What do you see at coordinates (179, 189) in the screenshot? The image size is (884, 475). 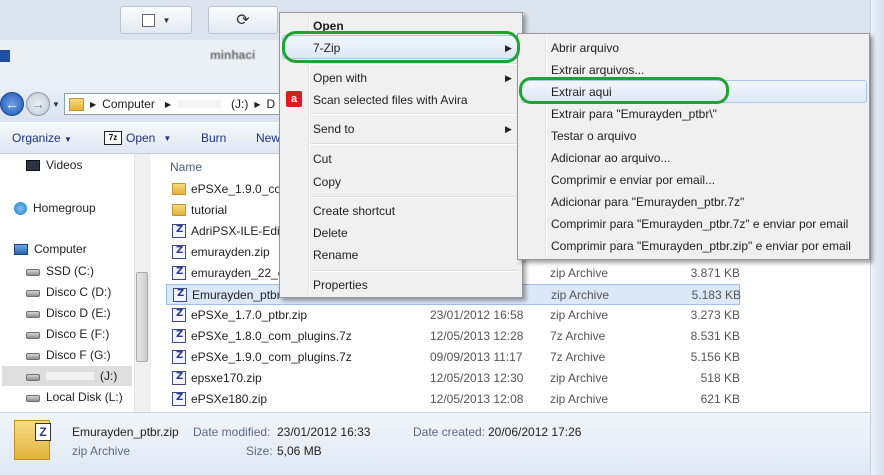 I see `folder-icon` at bounding box center [179, 189].